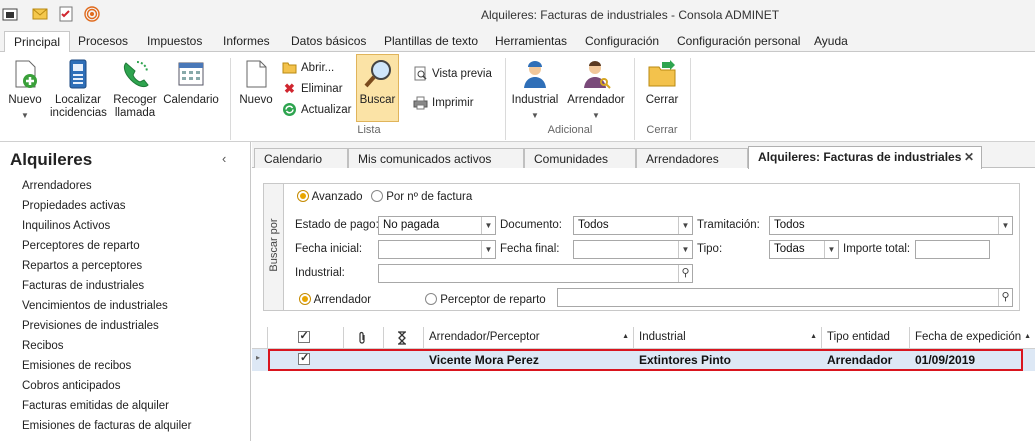  I want to click on app-icon, so click(10, 14).